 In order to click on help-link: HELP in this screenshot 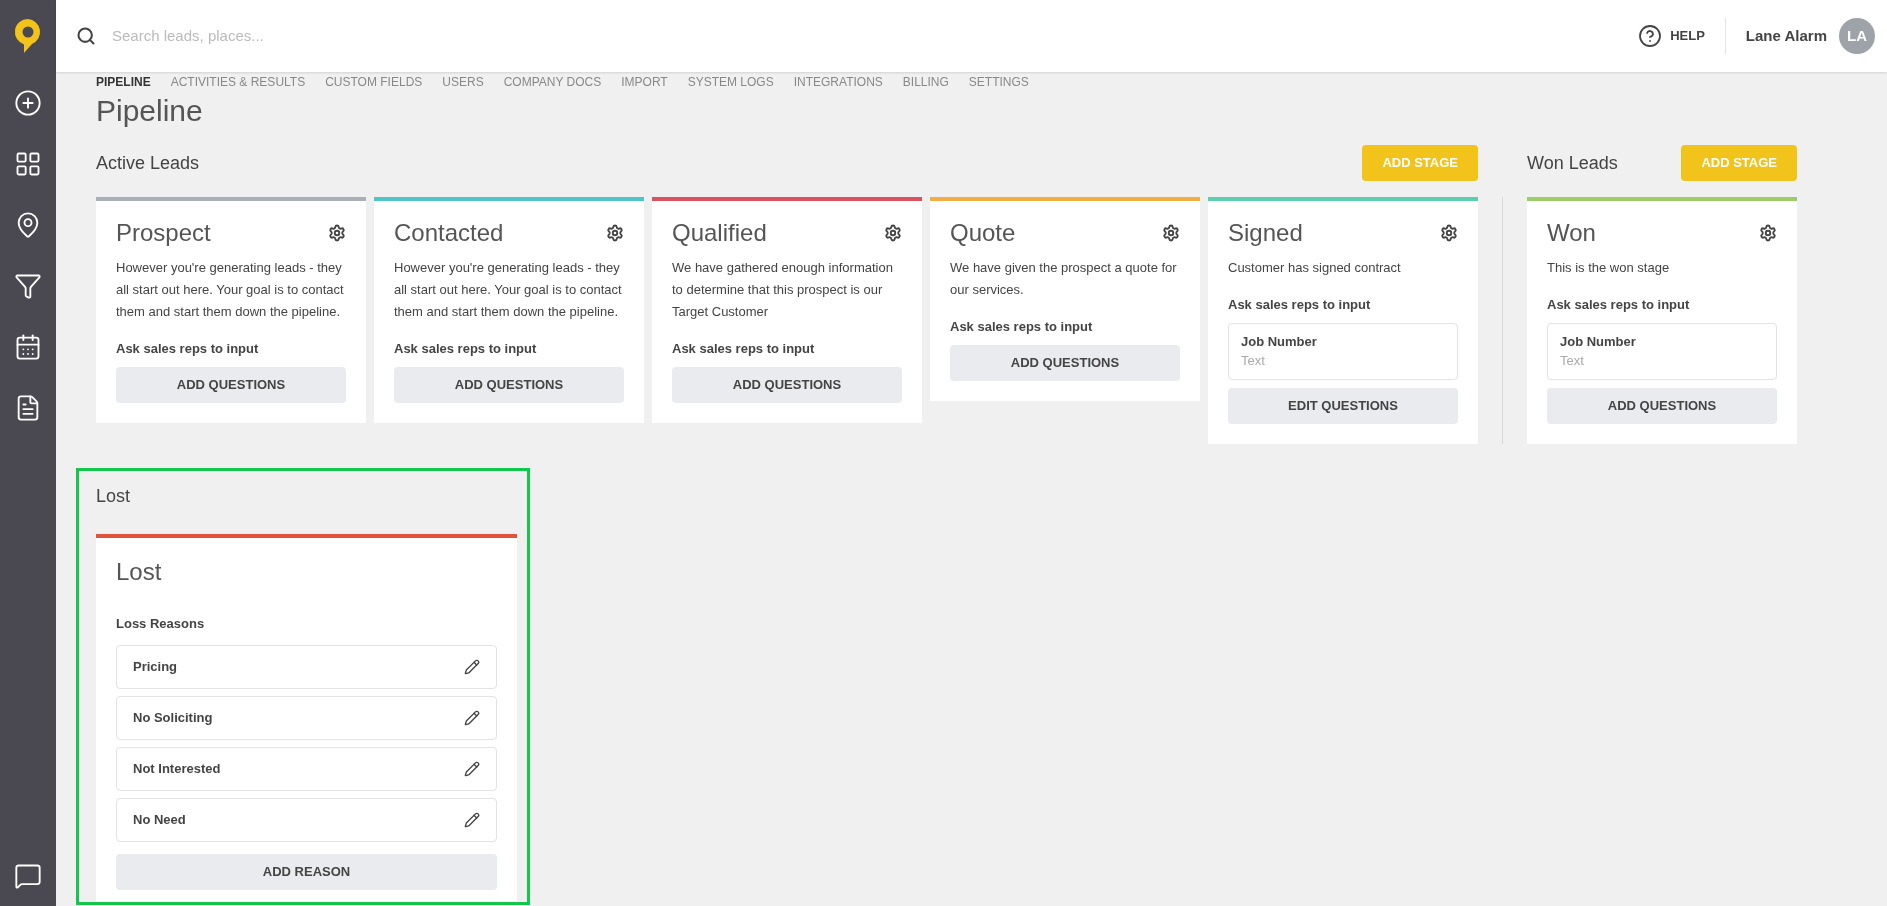, I will do `click(1687, 36)`.